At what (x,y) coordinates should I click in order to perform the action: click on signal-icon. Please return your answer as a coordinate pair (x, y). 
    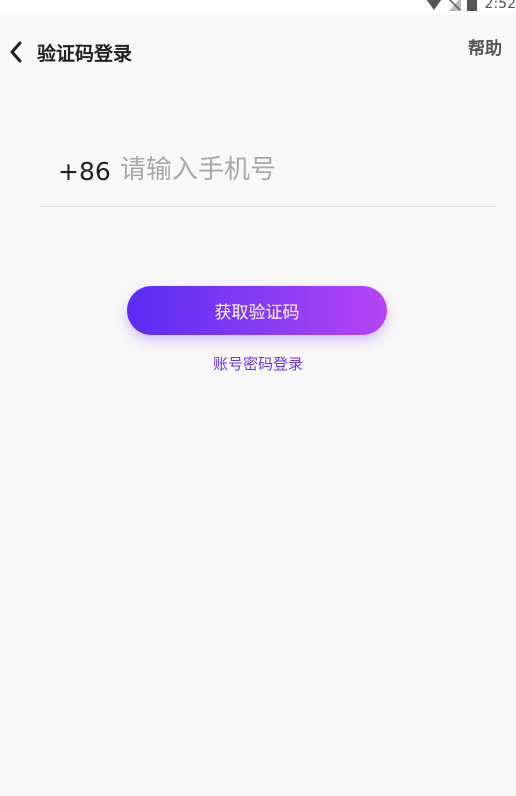
    Looking at the image, I should click on (454, 5).